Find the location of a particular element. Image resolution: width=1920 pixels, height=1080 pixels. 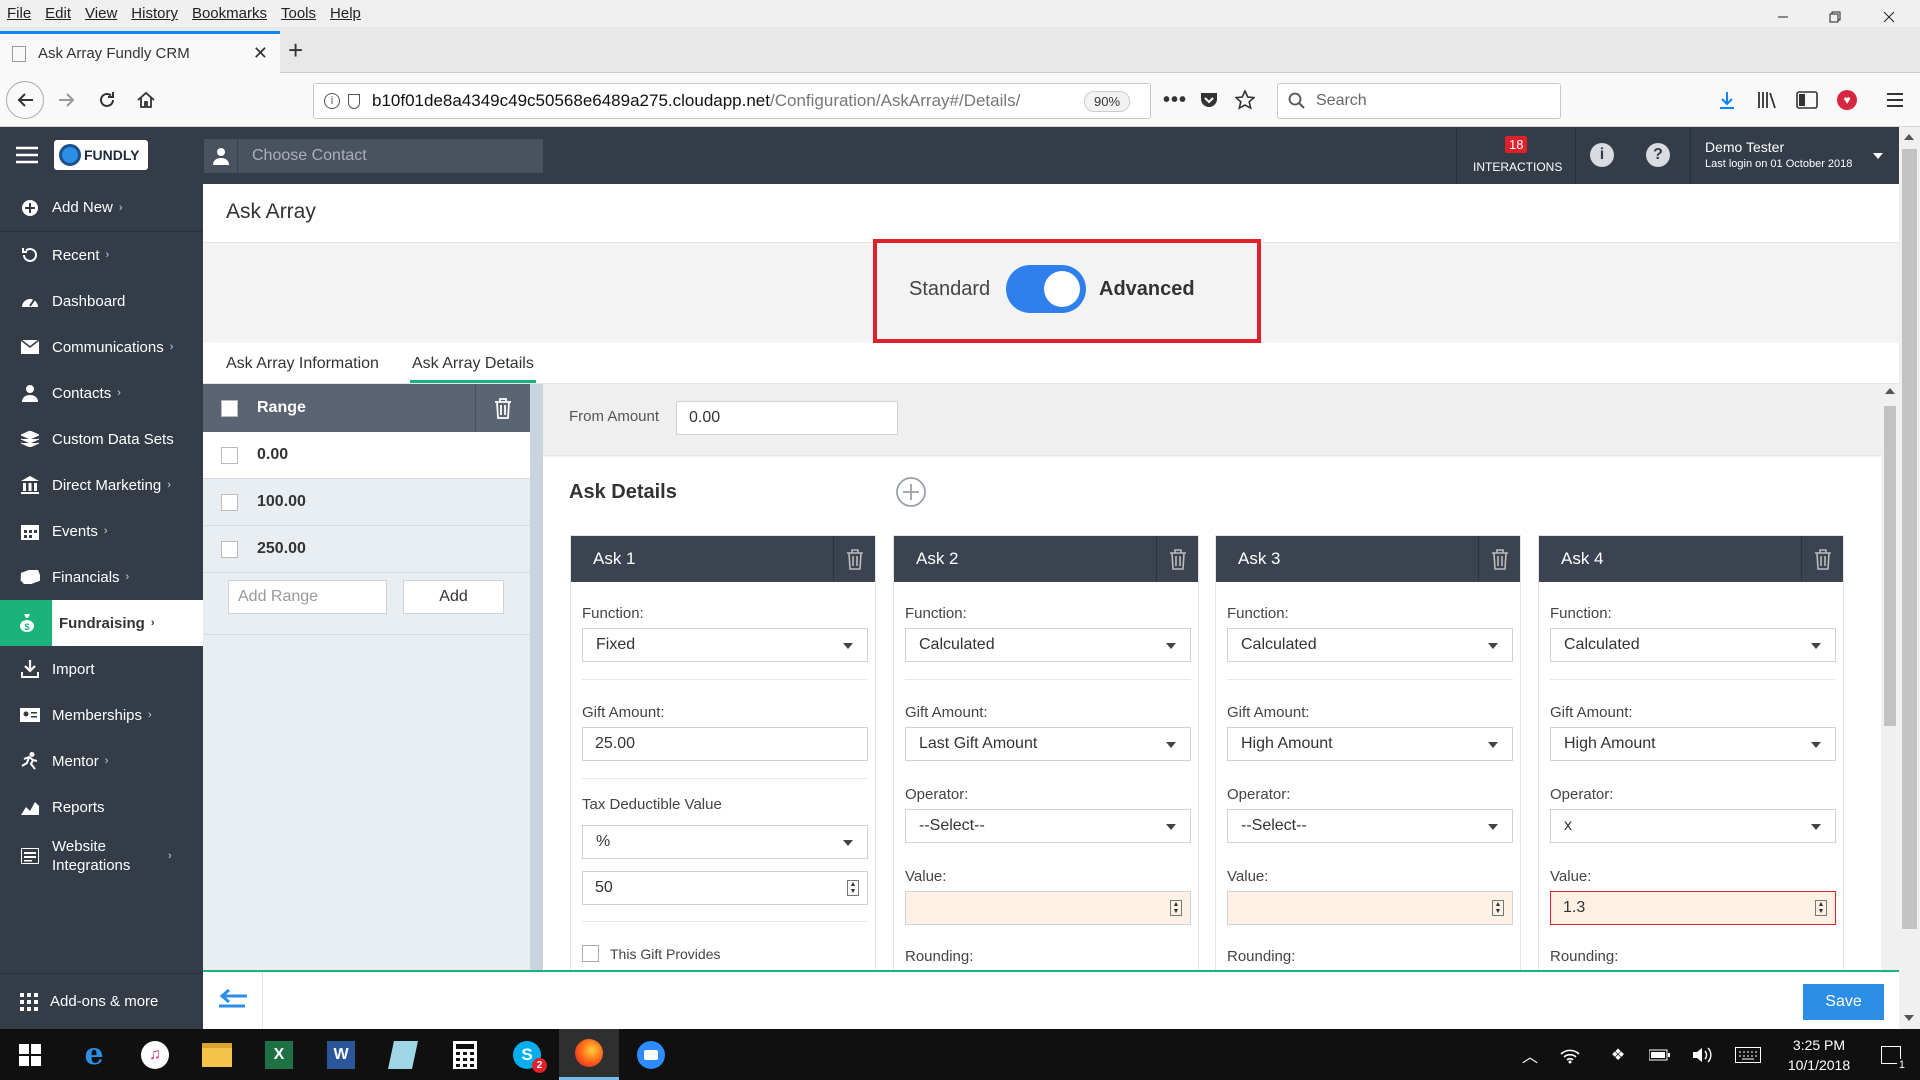

wifi-icon is located at coordinates (1570, 1054).